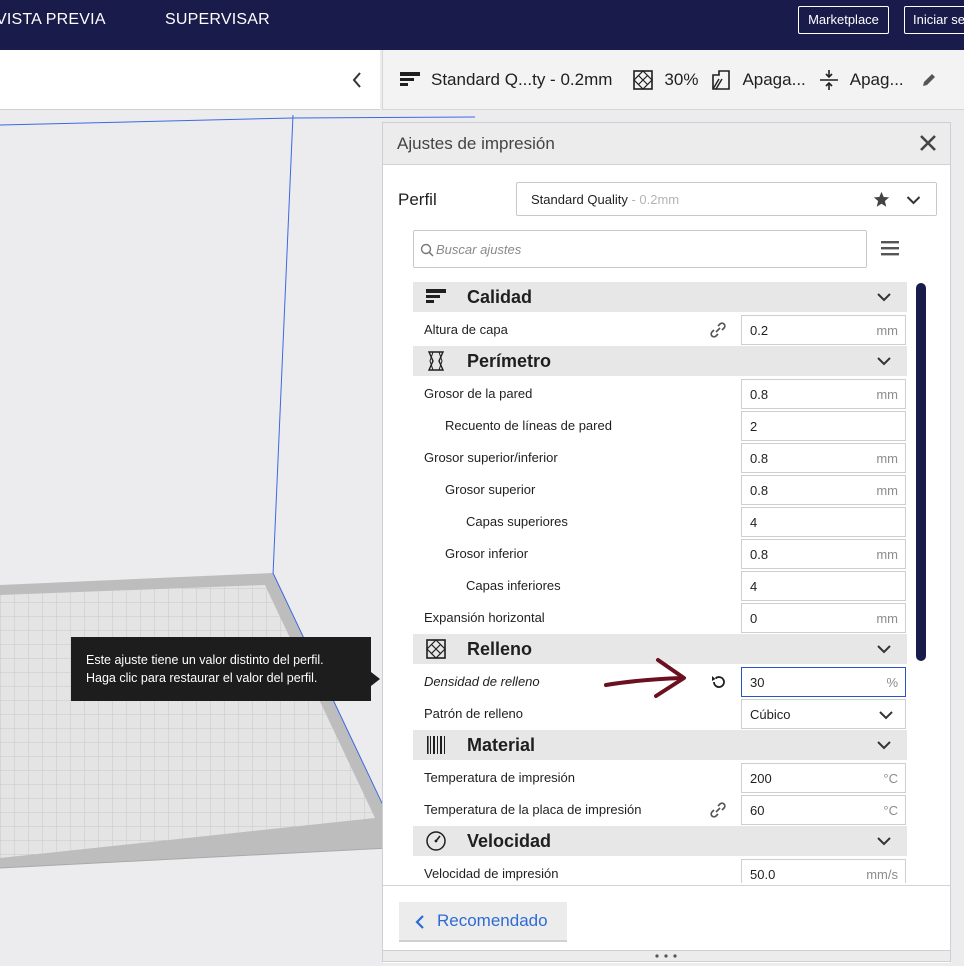 This screenshot has width=964, height=966. Describe the element at coordinates (660, 490) in the screenshot. I see `setting-top-thickness: Grosor superior 0.8 mm` at that location.